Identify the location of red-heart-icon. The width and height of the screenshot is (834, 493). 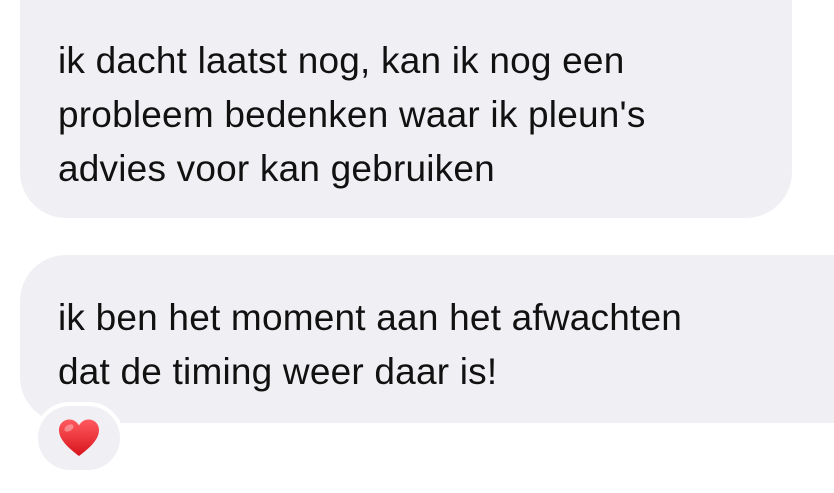
(79, 438).